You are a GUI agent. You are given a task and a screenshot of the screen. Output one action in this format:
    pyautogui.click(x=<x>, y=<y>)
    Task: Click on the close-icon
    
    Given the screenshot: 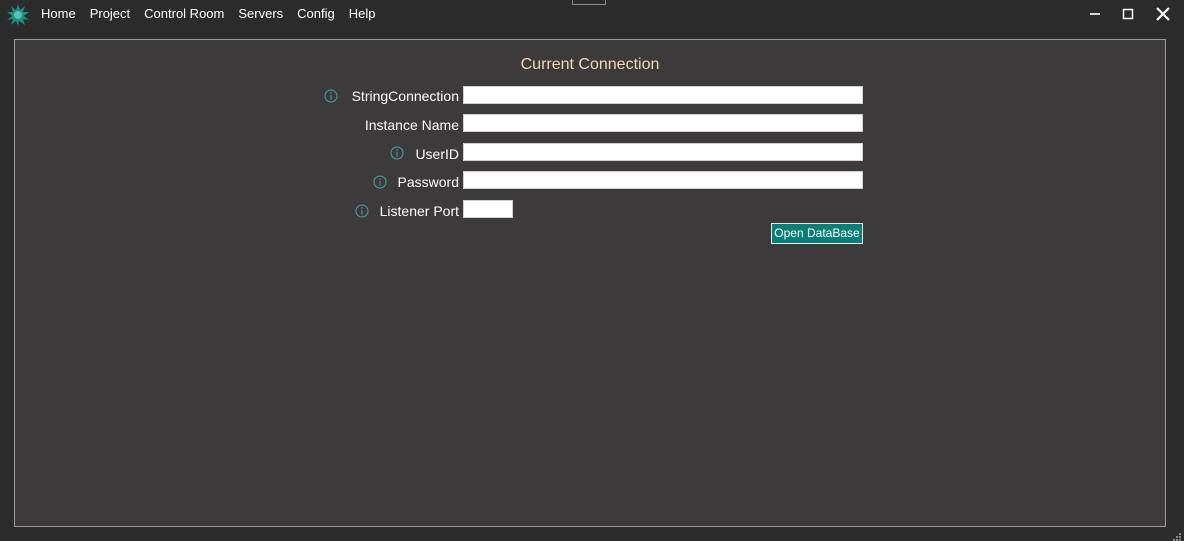 What is the action you would take?
    pyautogui.click(x=1163, y=14)
    